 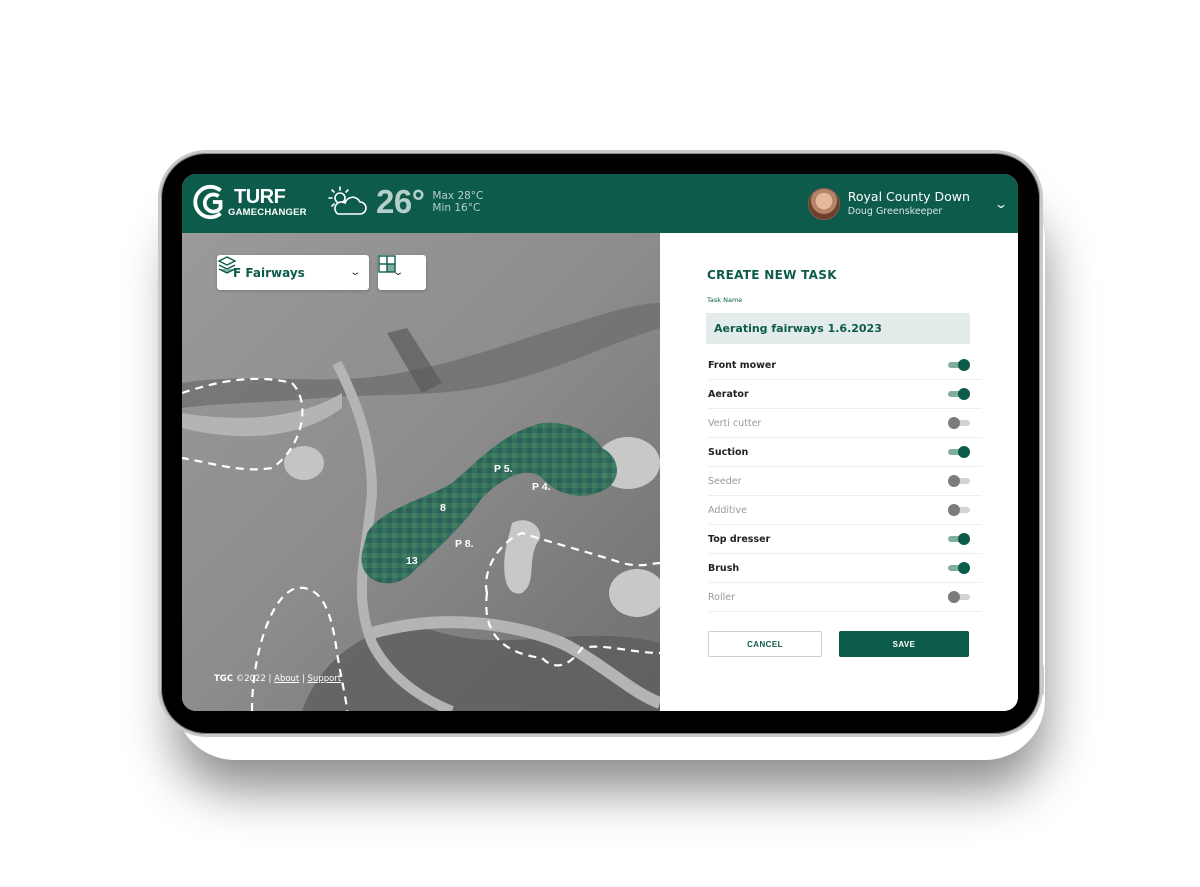 What do you see at coordinates (728, 394) in the screenshot?
I see `equipment-option-label: Aerator` at bounding box center [728, 394].